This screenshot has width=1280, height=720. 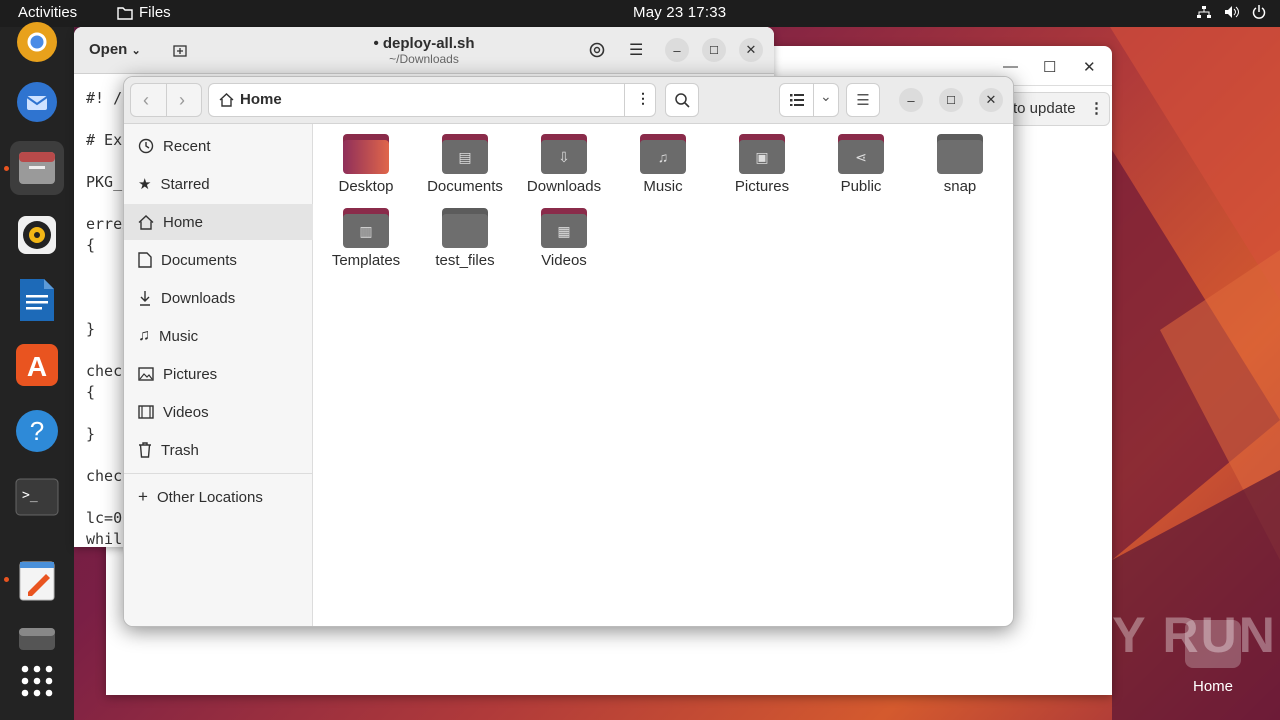 I want to click on sidebar-item-other-locations: + Other Locations, so click(x=218, y=497).